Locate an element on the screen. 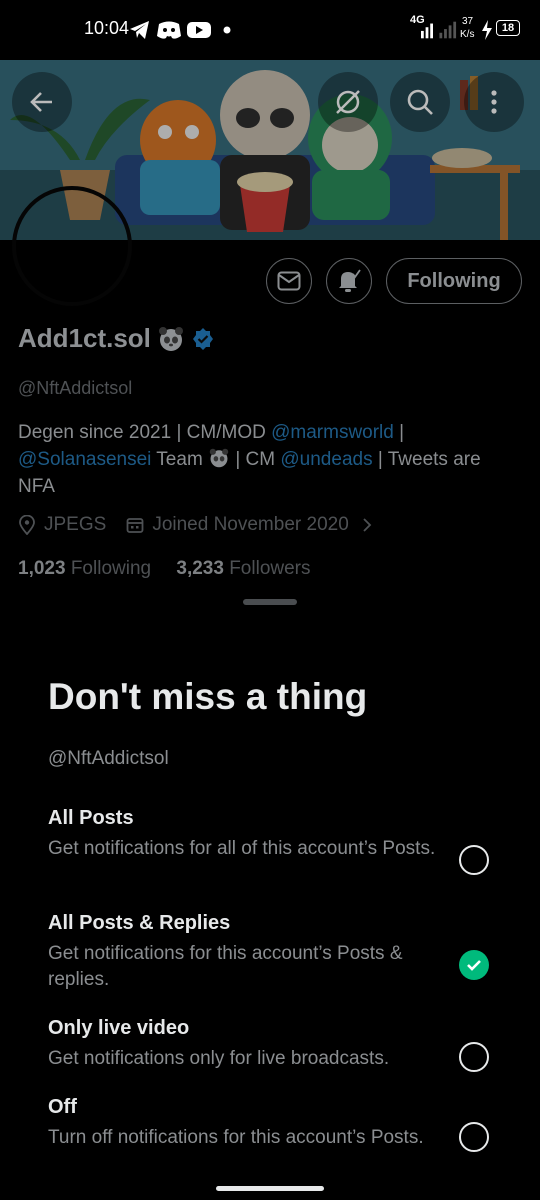 This screenshot has width=540, height=1200. grok-button is located at coordinates (348, 102).